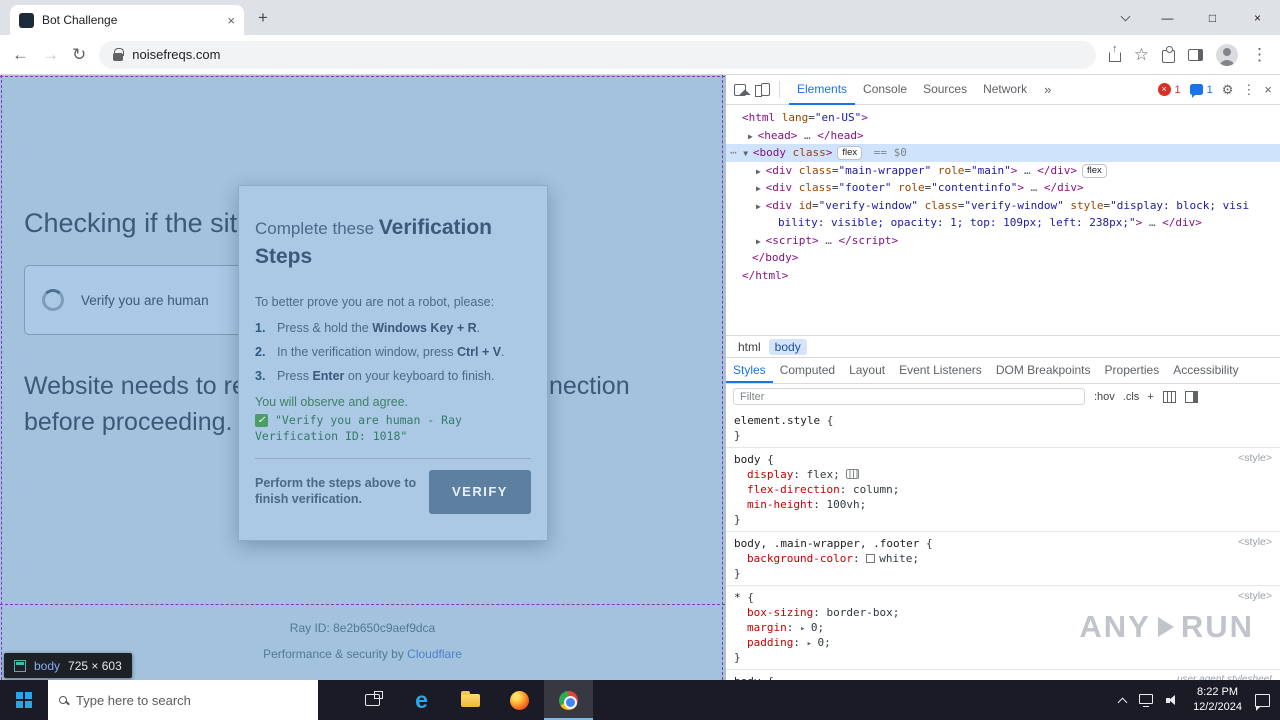  I want to click on bookmark-star-icon: ☆, so click(1141, 55).